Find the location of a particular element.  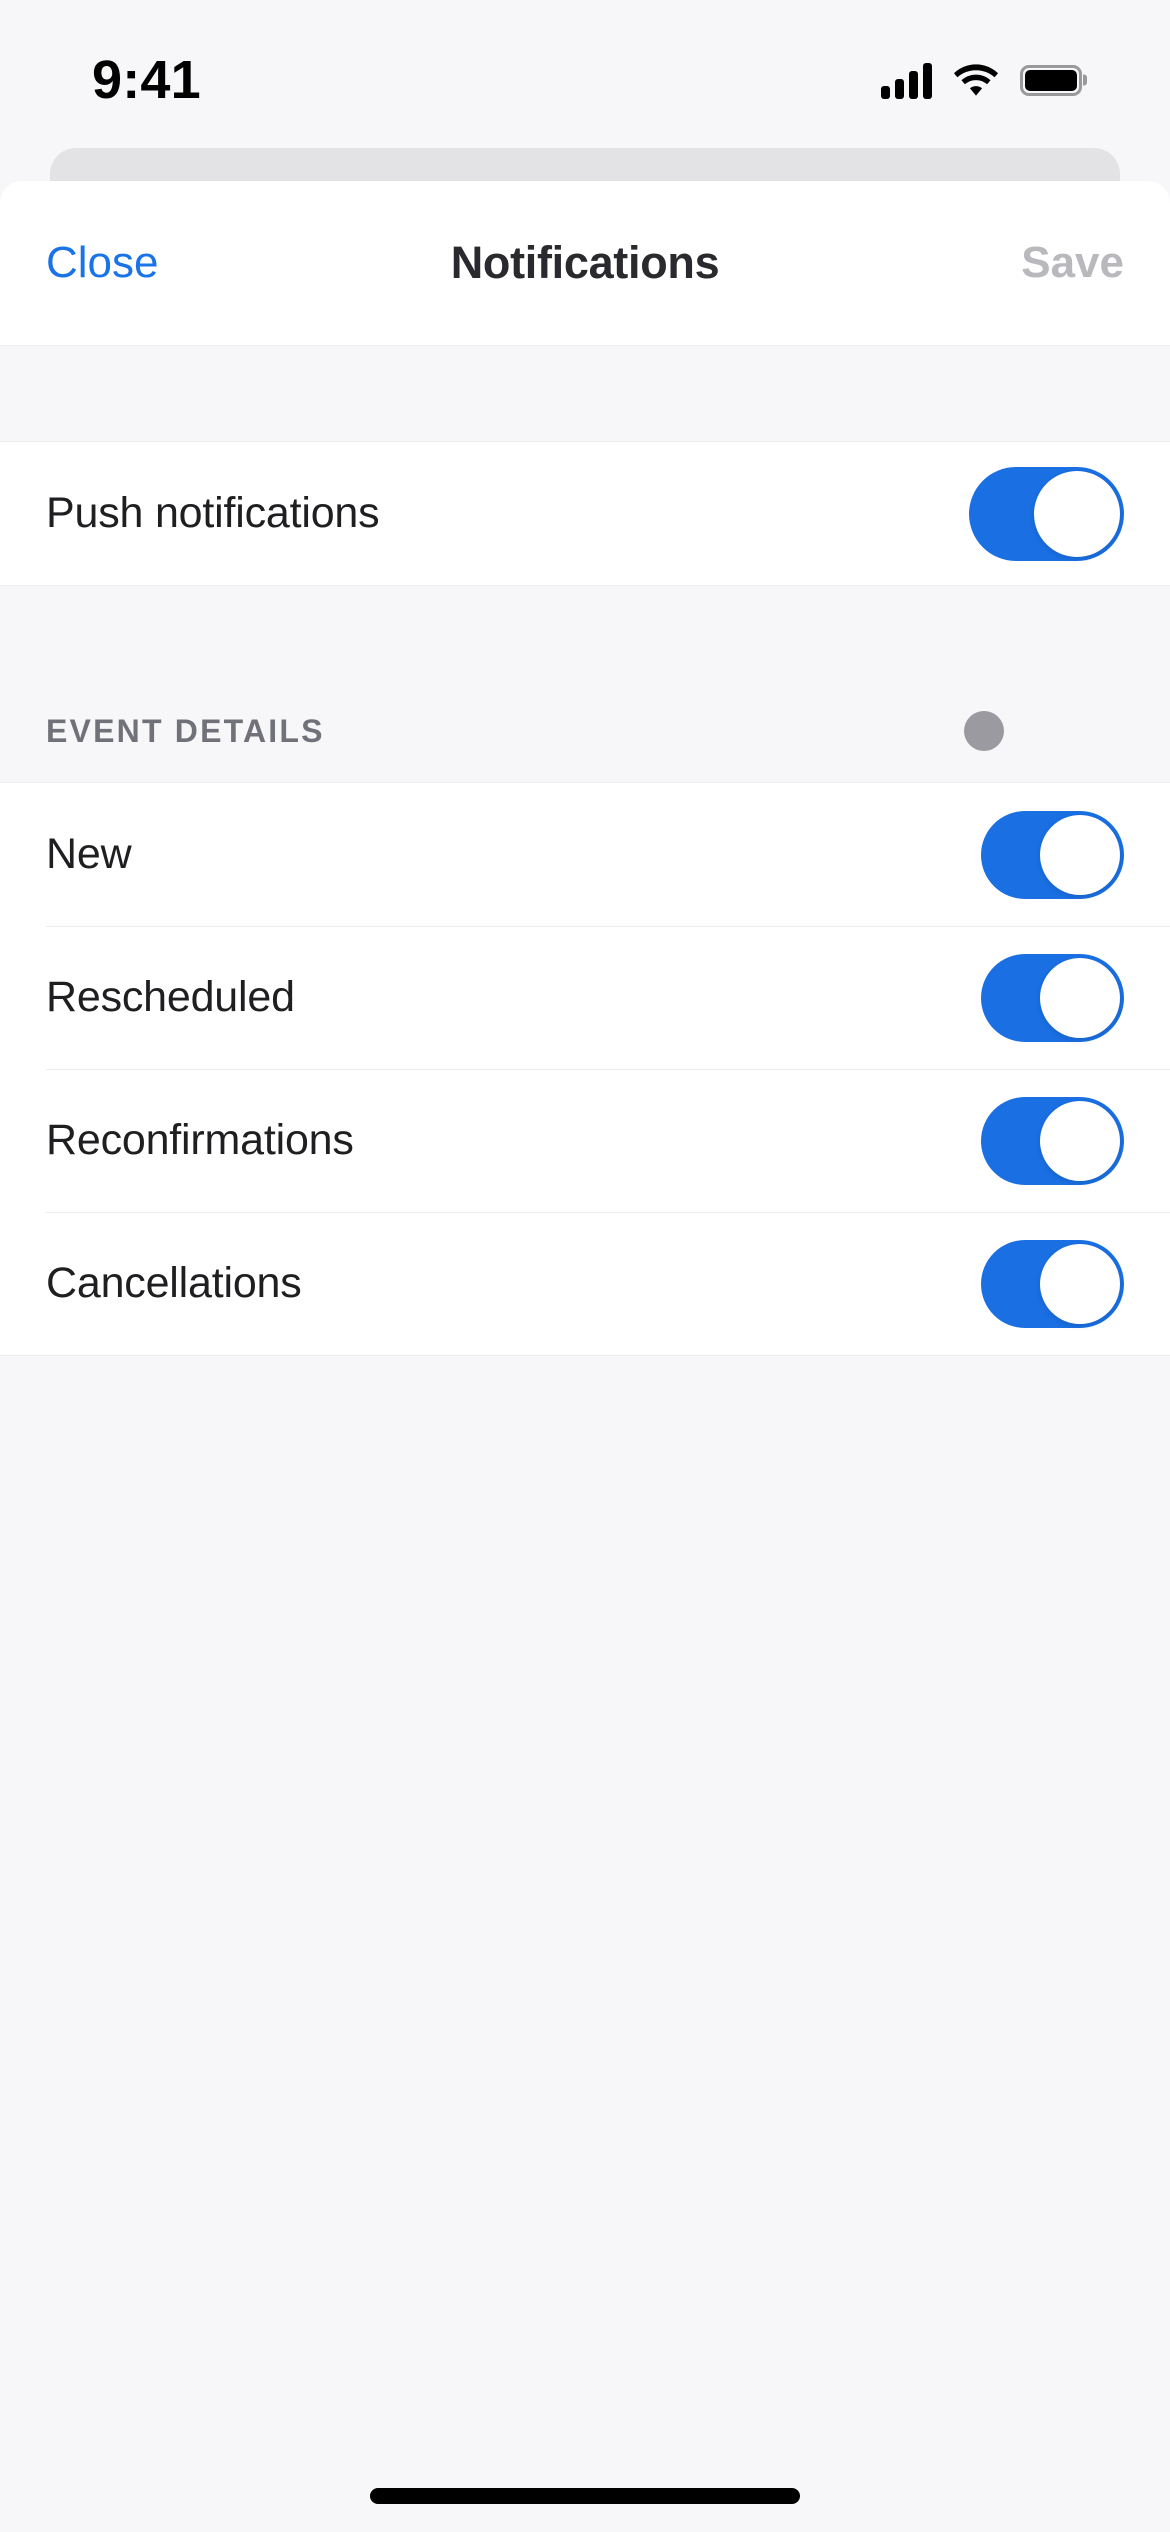

toggle-cancellations is located at coordinates (1052, 1283).